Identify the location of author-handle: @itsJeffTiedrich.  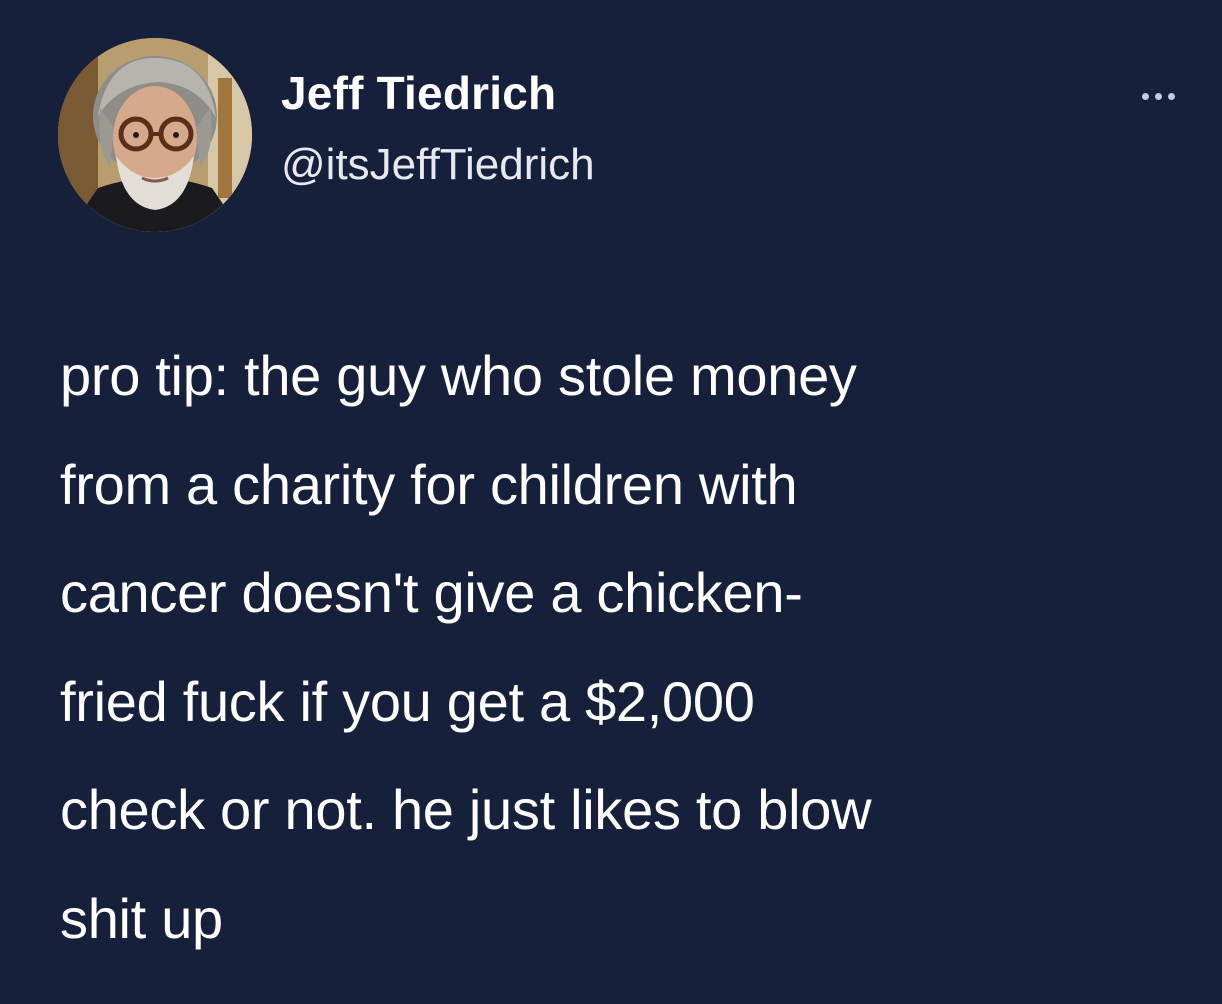
(438, 165).